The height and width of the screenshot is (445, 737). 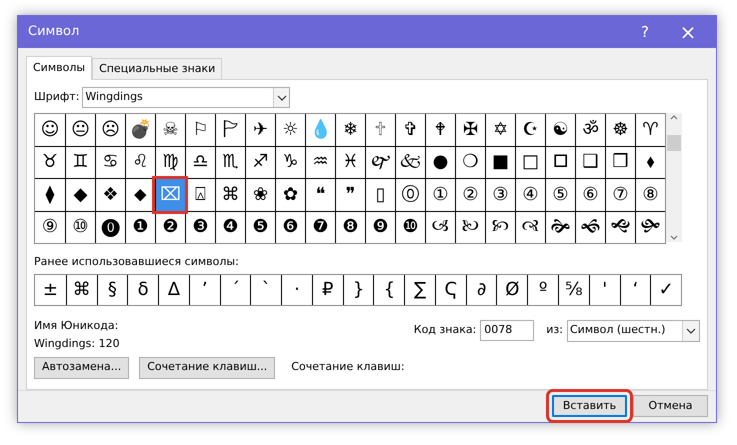 What do you see at coordinates (290, 194) in the screenshot?
I see `symbol-cell: ✿` at bounding box center [290, 194].